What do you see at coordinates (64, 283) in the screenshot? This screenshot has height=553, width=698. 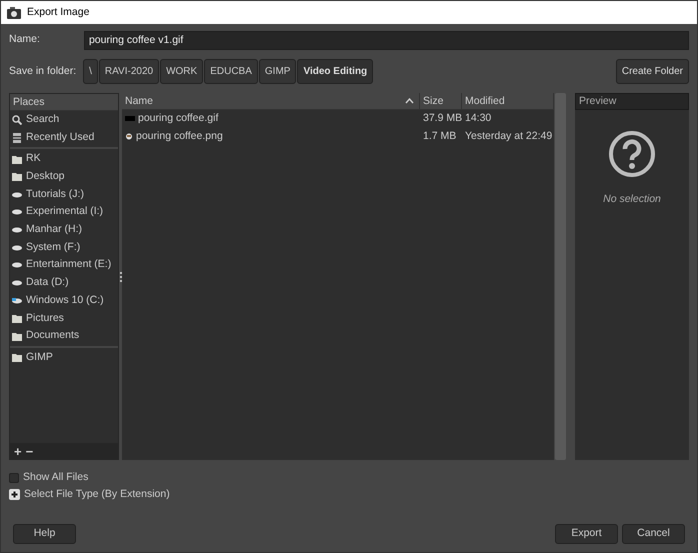 I see `place-item: Data (D:)` at bounding box center [64, 283].